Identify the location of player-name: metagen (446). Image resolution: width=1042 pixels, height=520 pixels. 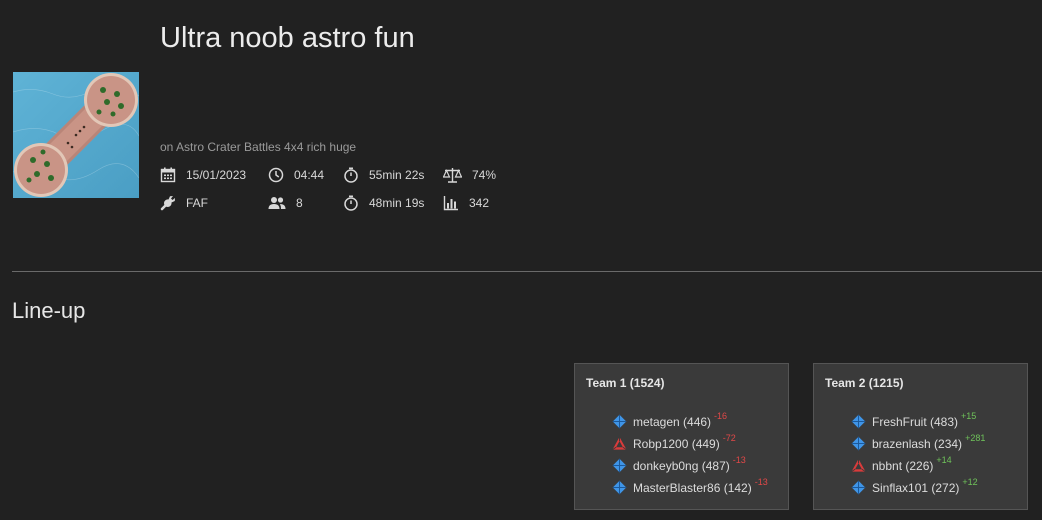
(672, 421).